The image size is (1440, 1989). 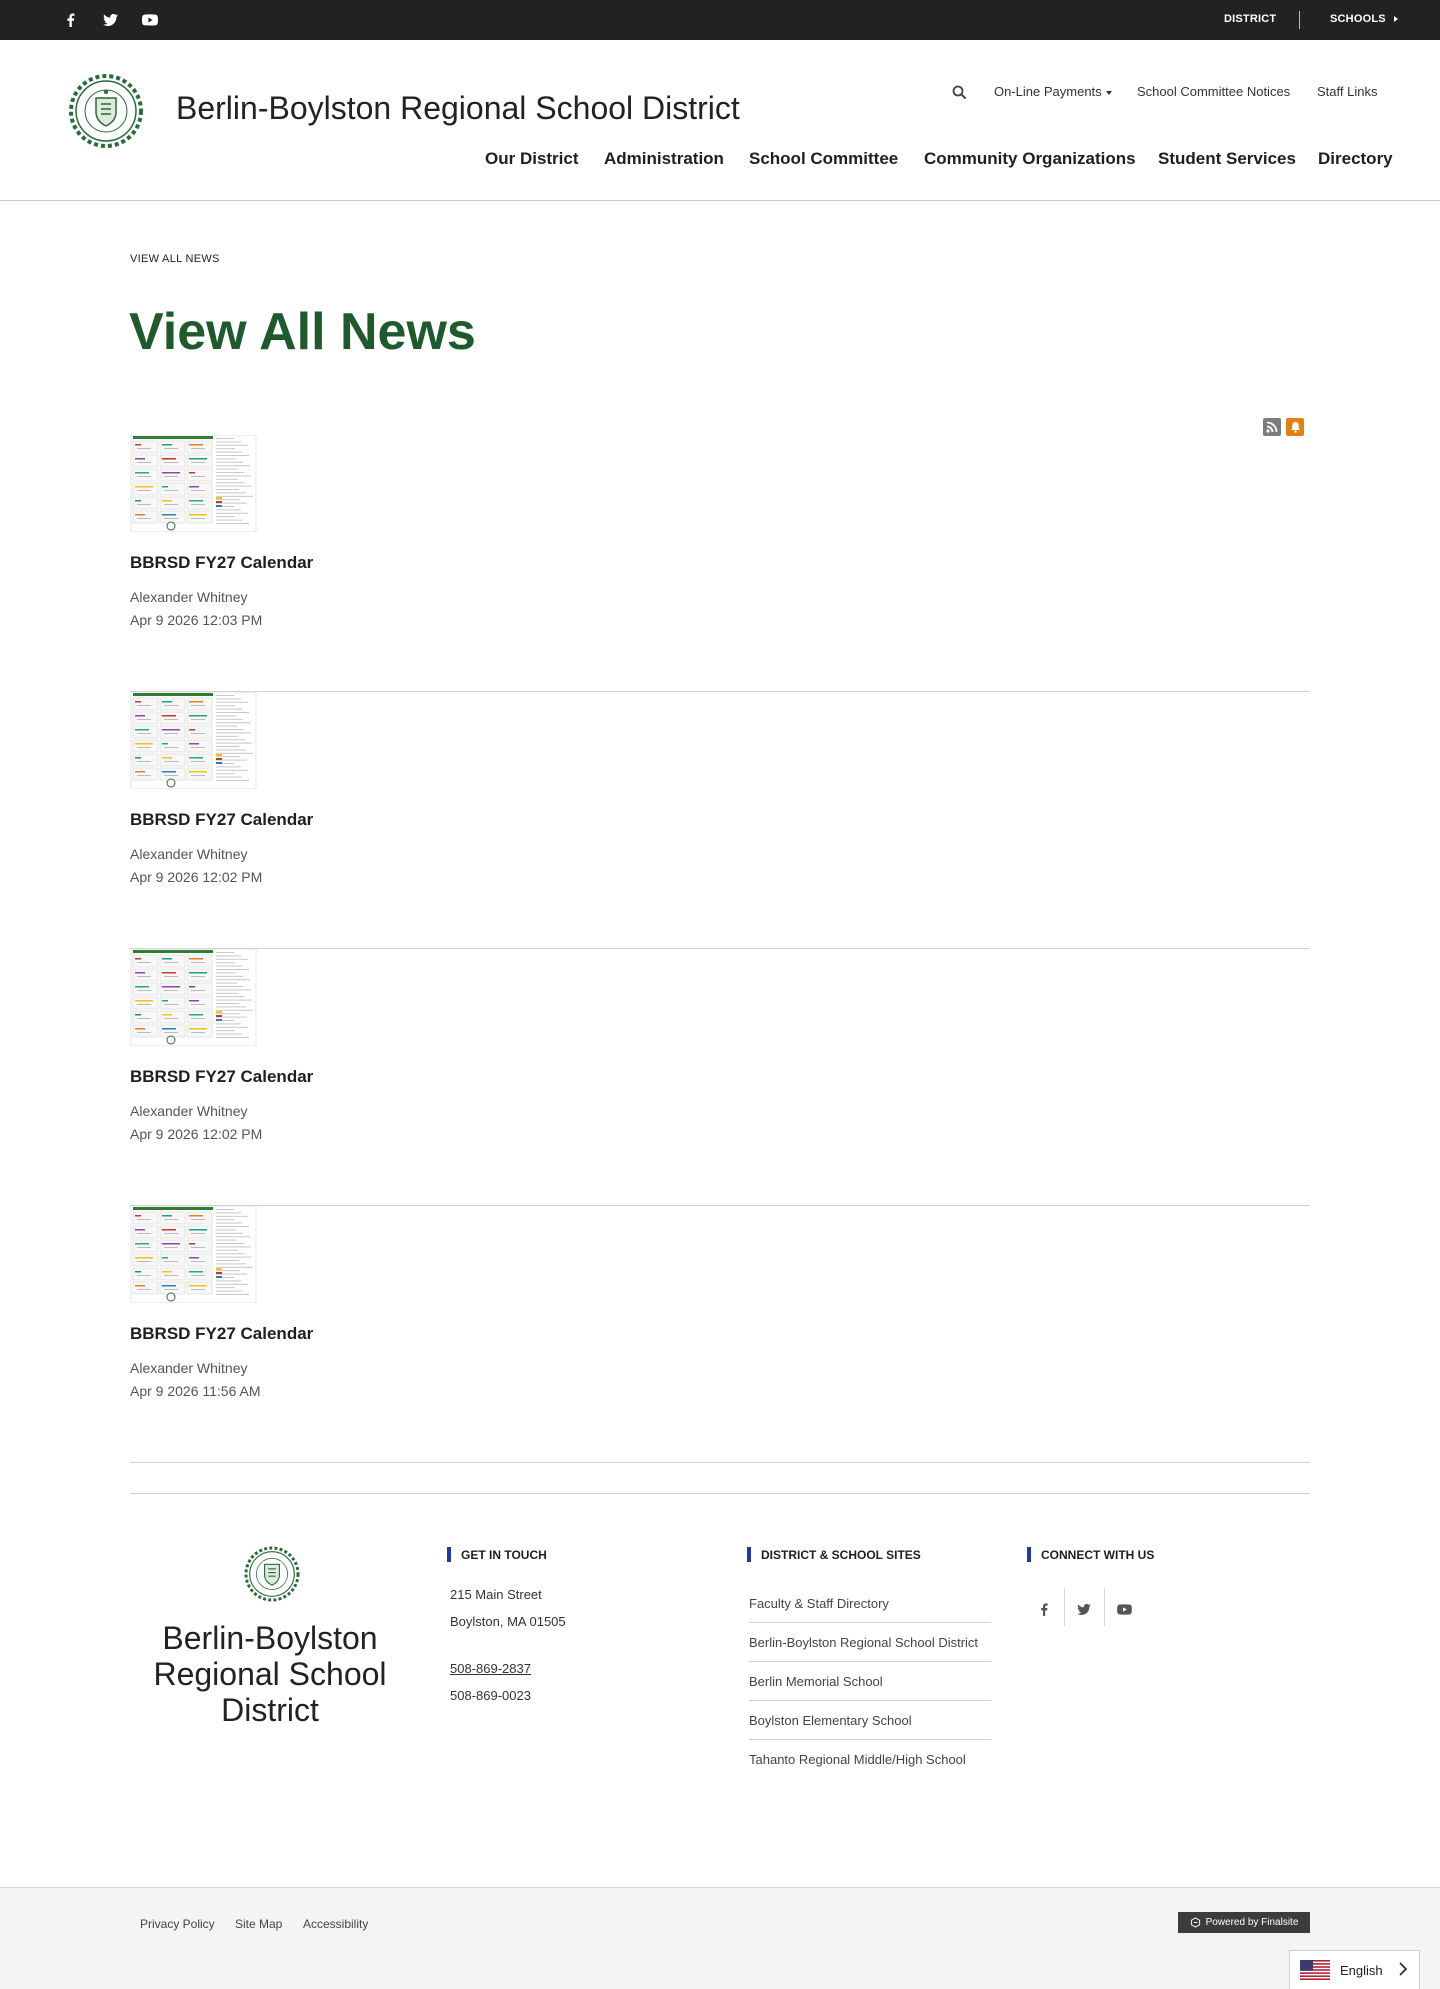 I want to click on nav-community-organizations: Community Organizations, so click(x=1030, y=159).